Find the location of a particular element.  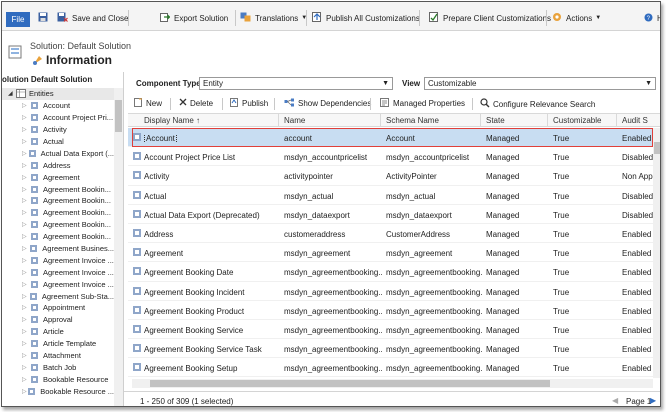

grid-vertical-scrollbar is located at coordinates (656, 253).